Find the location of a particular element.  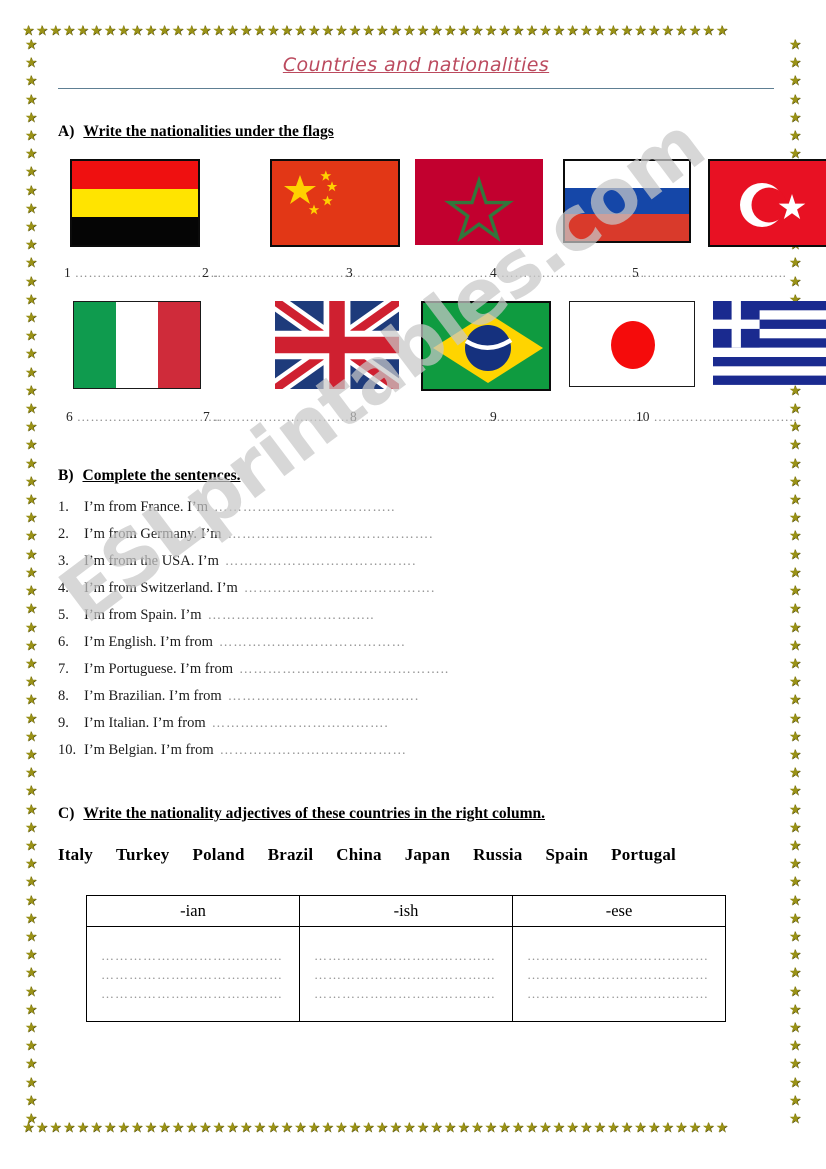

word-bank-item: Portugal is located at coordinates (643, 855).